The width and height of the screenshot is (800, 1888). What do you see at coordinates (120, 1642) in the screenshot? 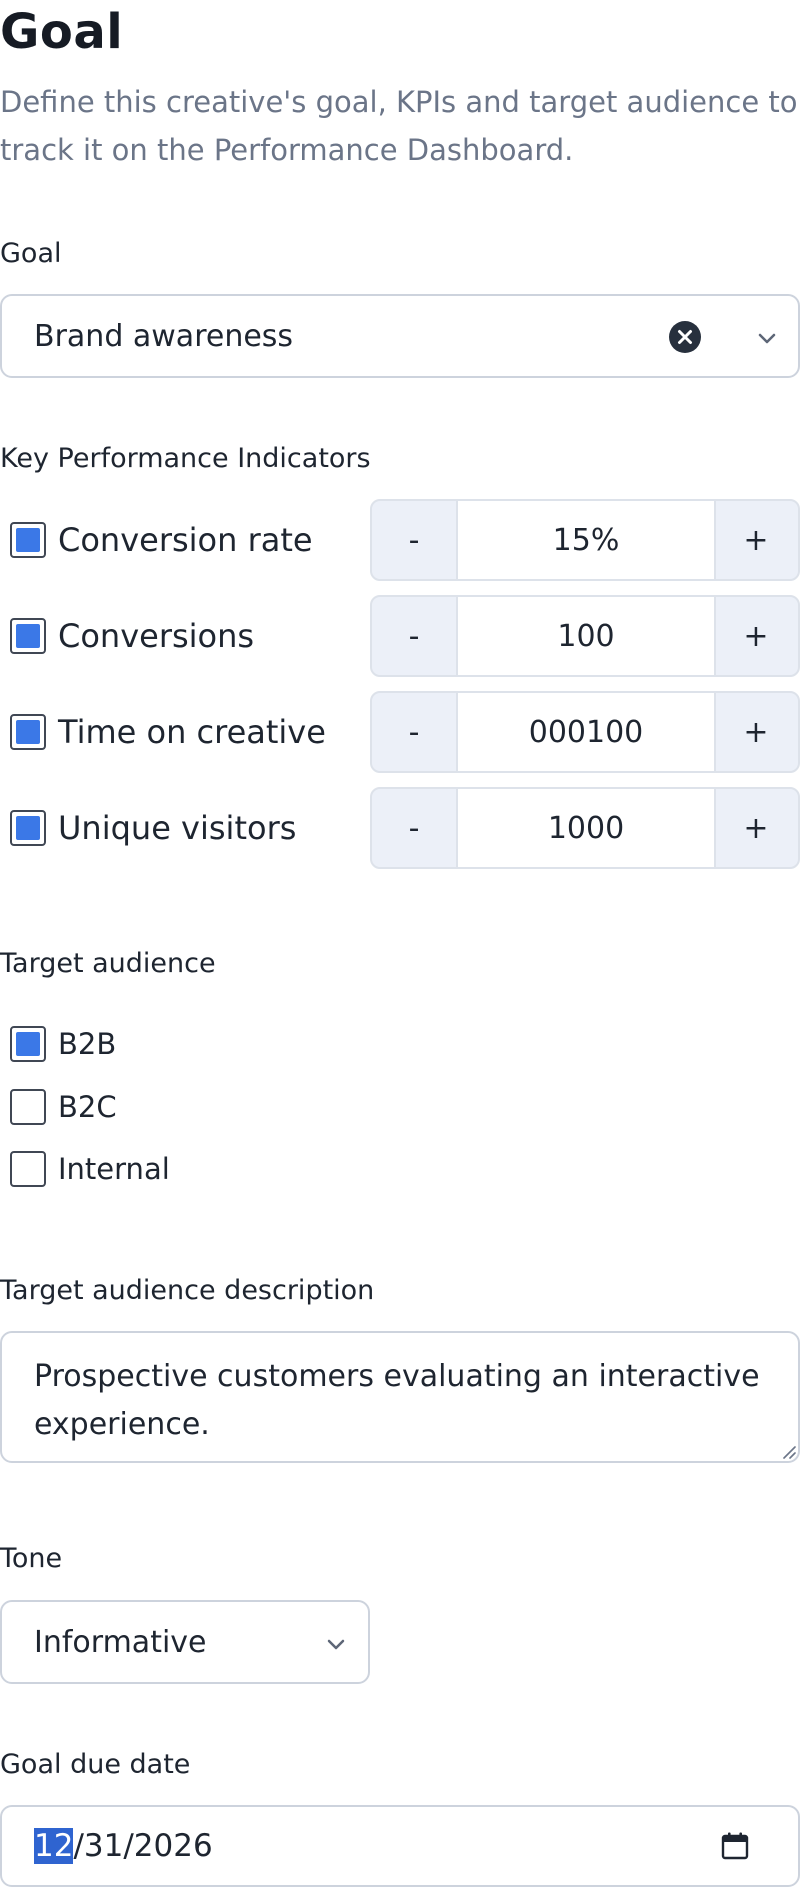
I see `tone-selected-value: Informative` at bounding box center [120, 1642].